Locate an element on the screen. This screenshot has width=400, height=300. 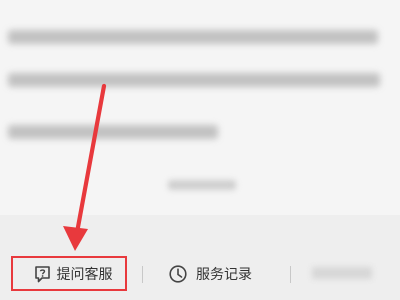
clock-icon is located at coordinates (178, 274).